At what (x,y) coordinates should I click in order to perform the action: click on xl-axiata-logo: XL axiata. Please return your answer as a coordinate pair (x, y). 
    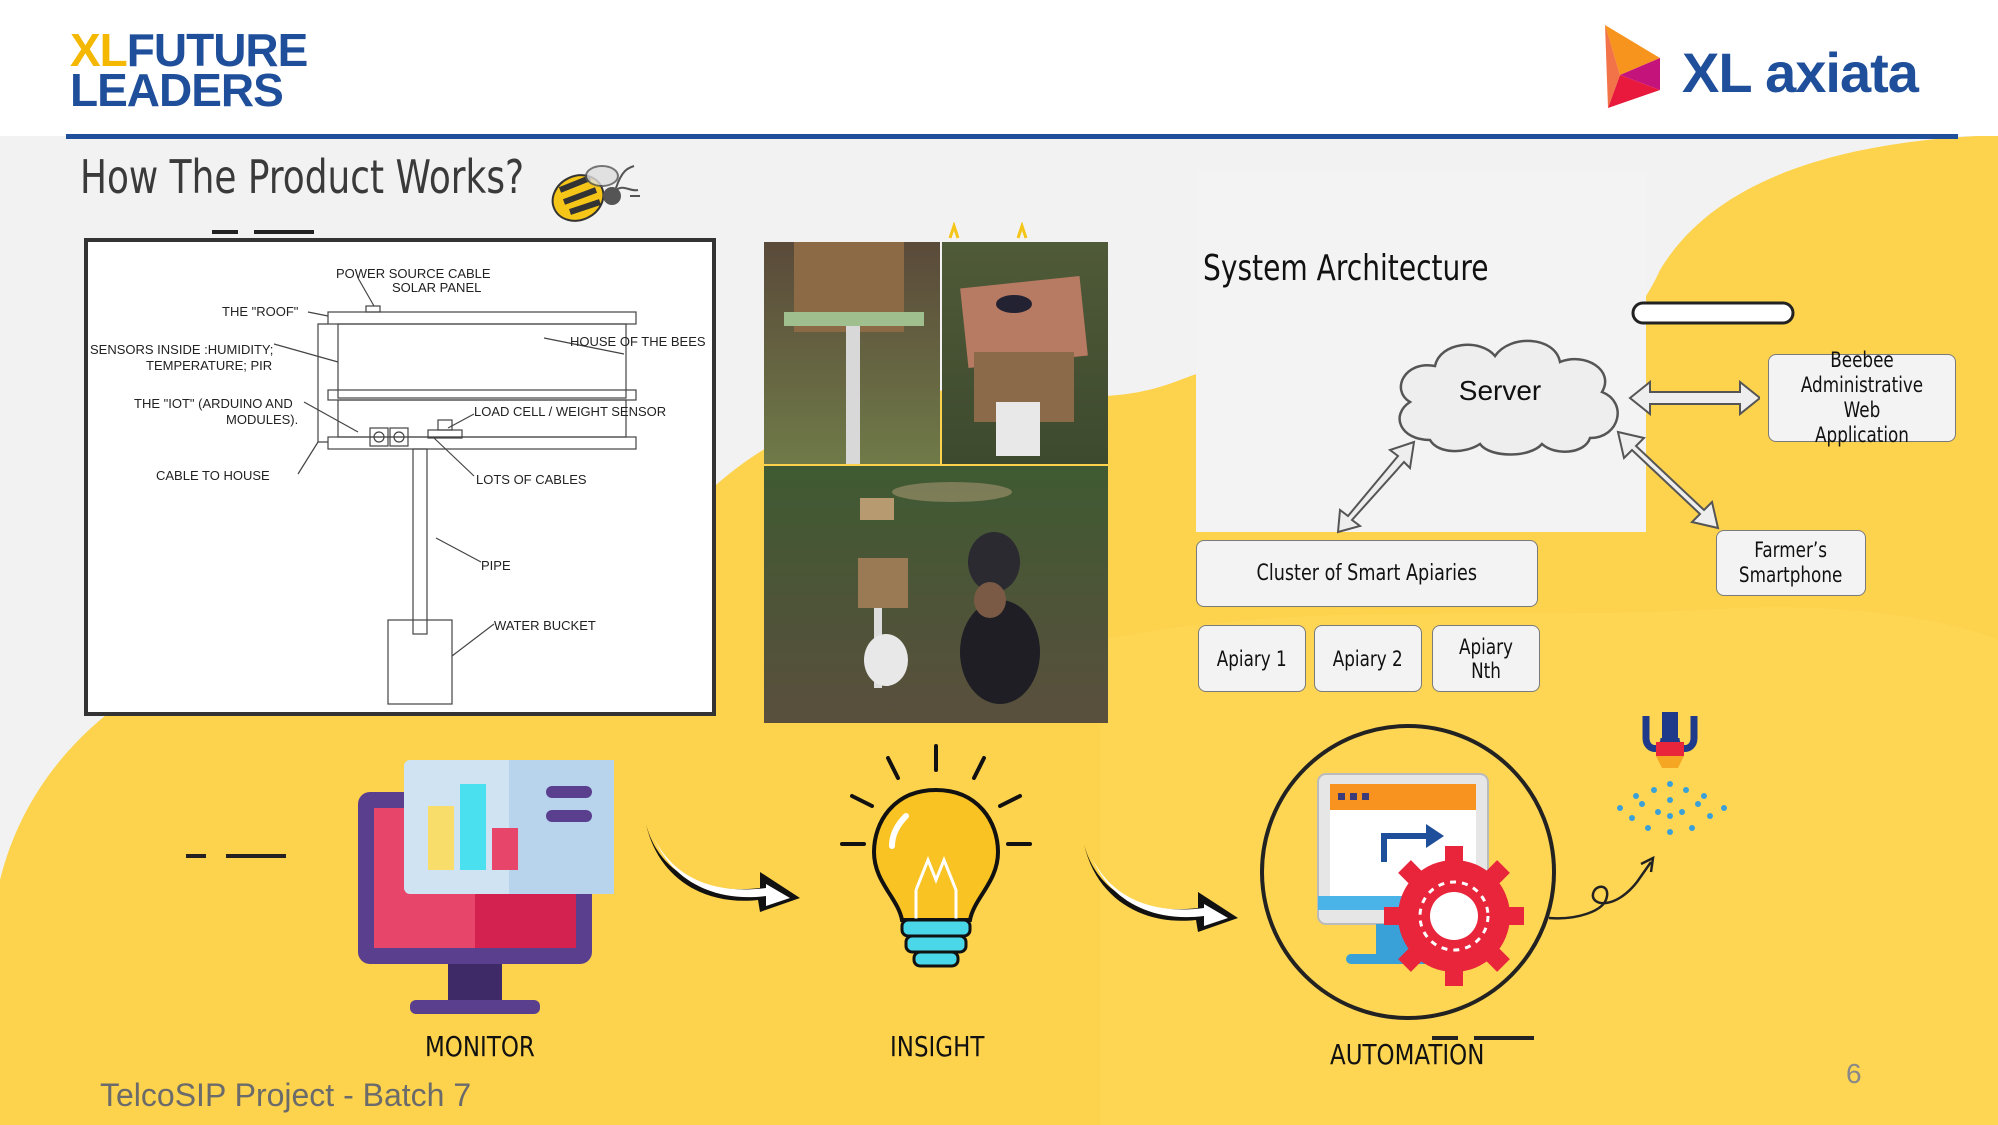
    Looking at the image, I should click on (1780, 65).